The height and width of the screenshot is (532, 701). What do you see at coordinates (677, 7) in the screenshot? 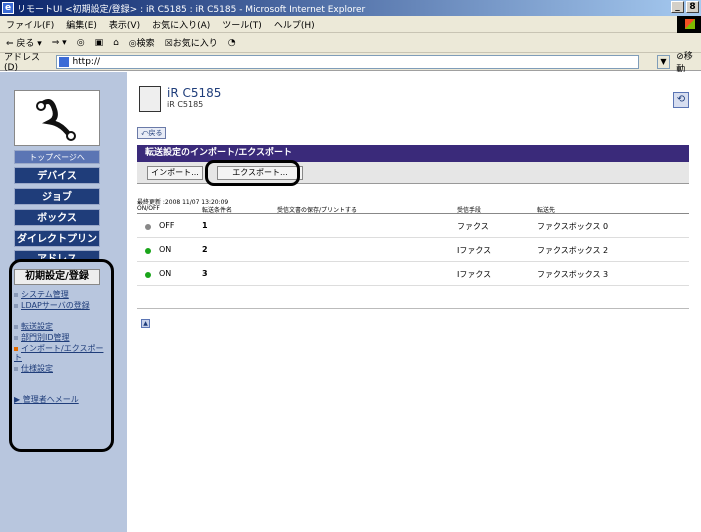
I see `minimize-button: _` at bounding box center [677, 7].